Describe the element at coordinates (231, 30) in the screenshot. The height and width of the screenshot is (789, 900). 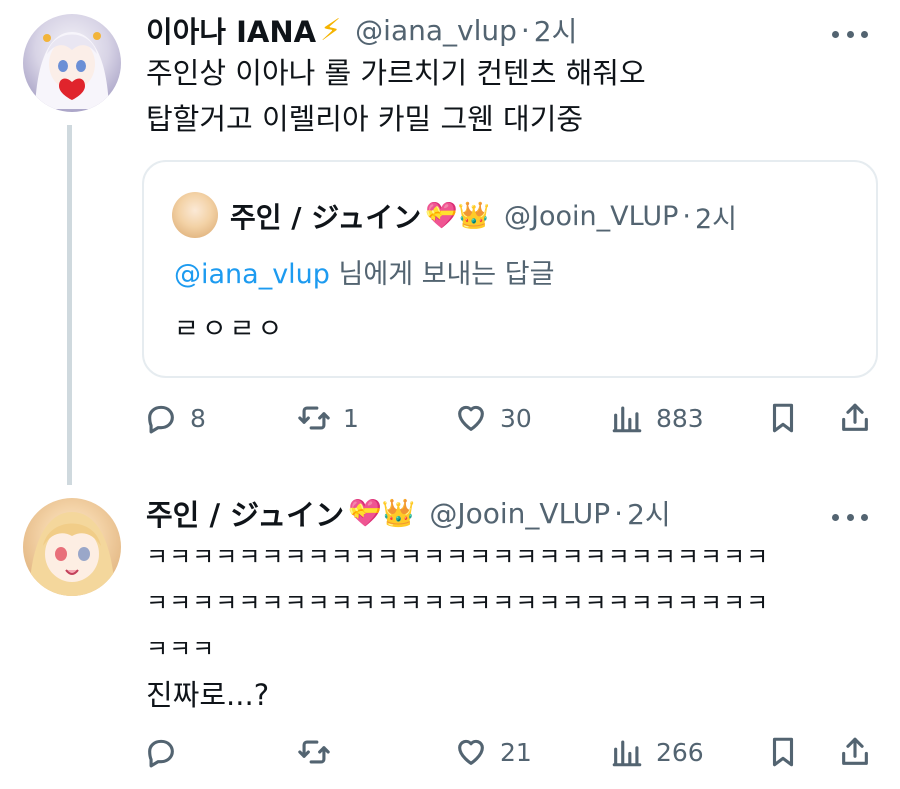
I see `author-name: 이아나 IANA` at that location.